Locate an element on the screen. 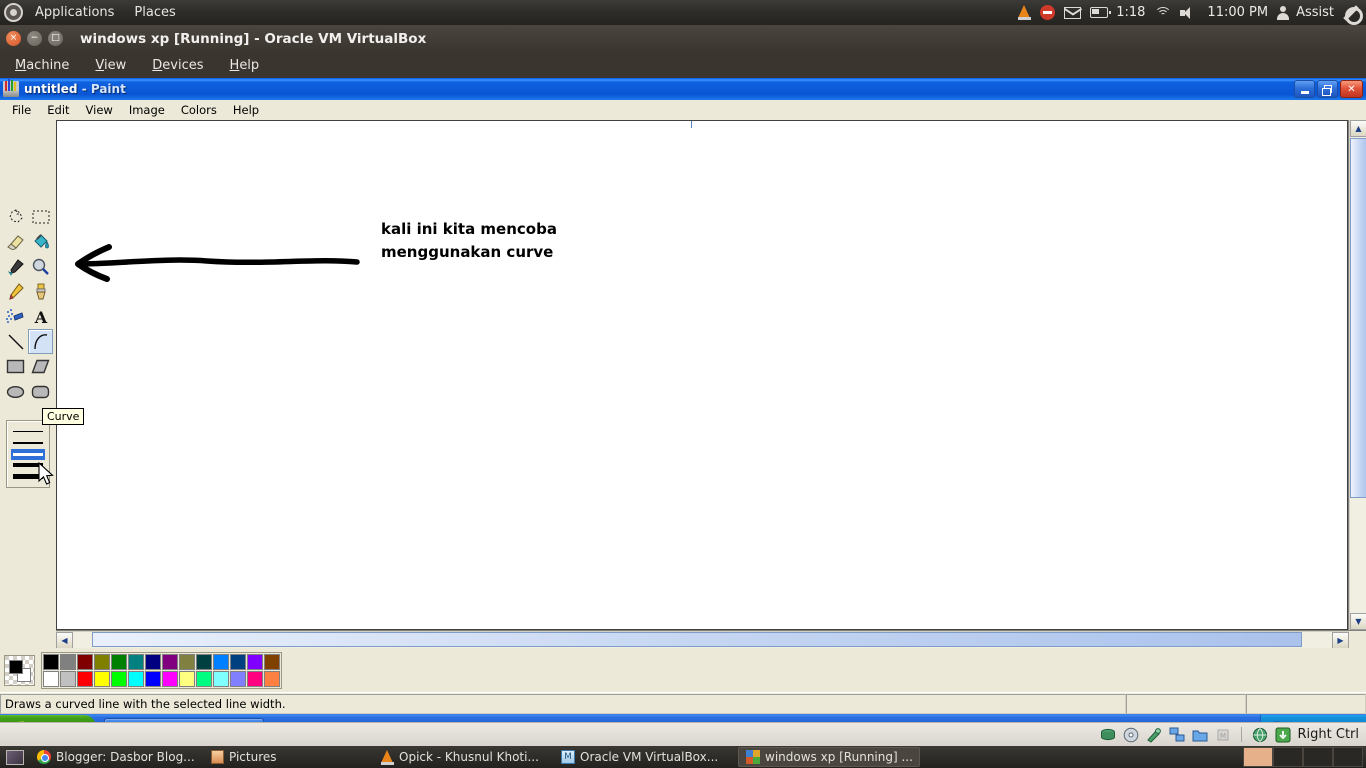  text-tool: A is located at coordinates (40, 316).